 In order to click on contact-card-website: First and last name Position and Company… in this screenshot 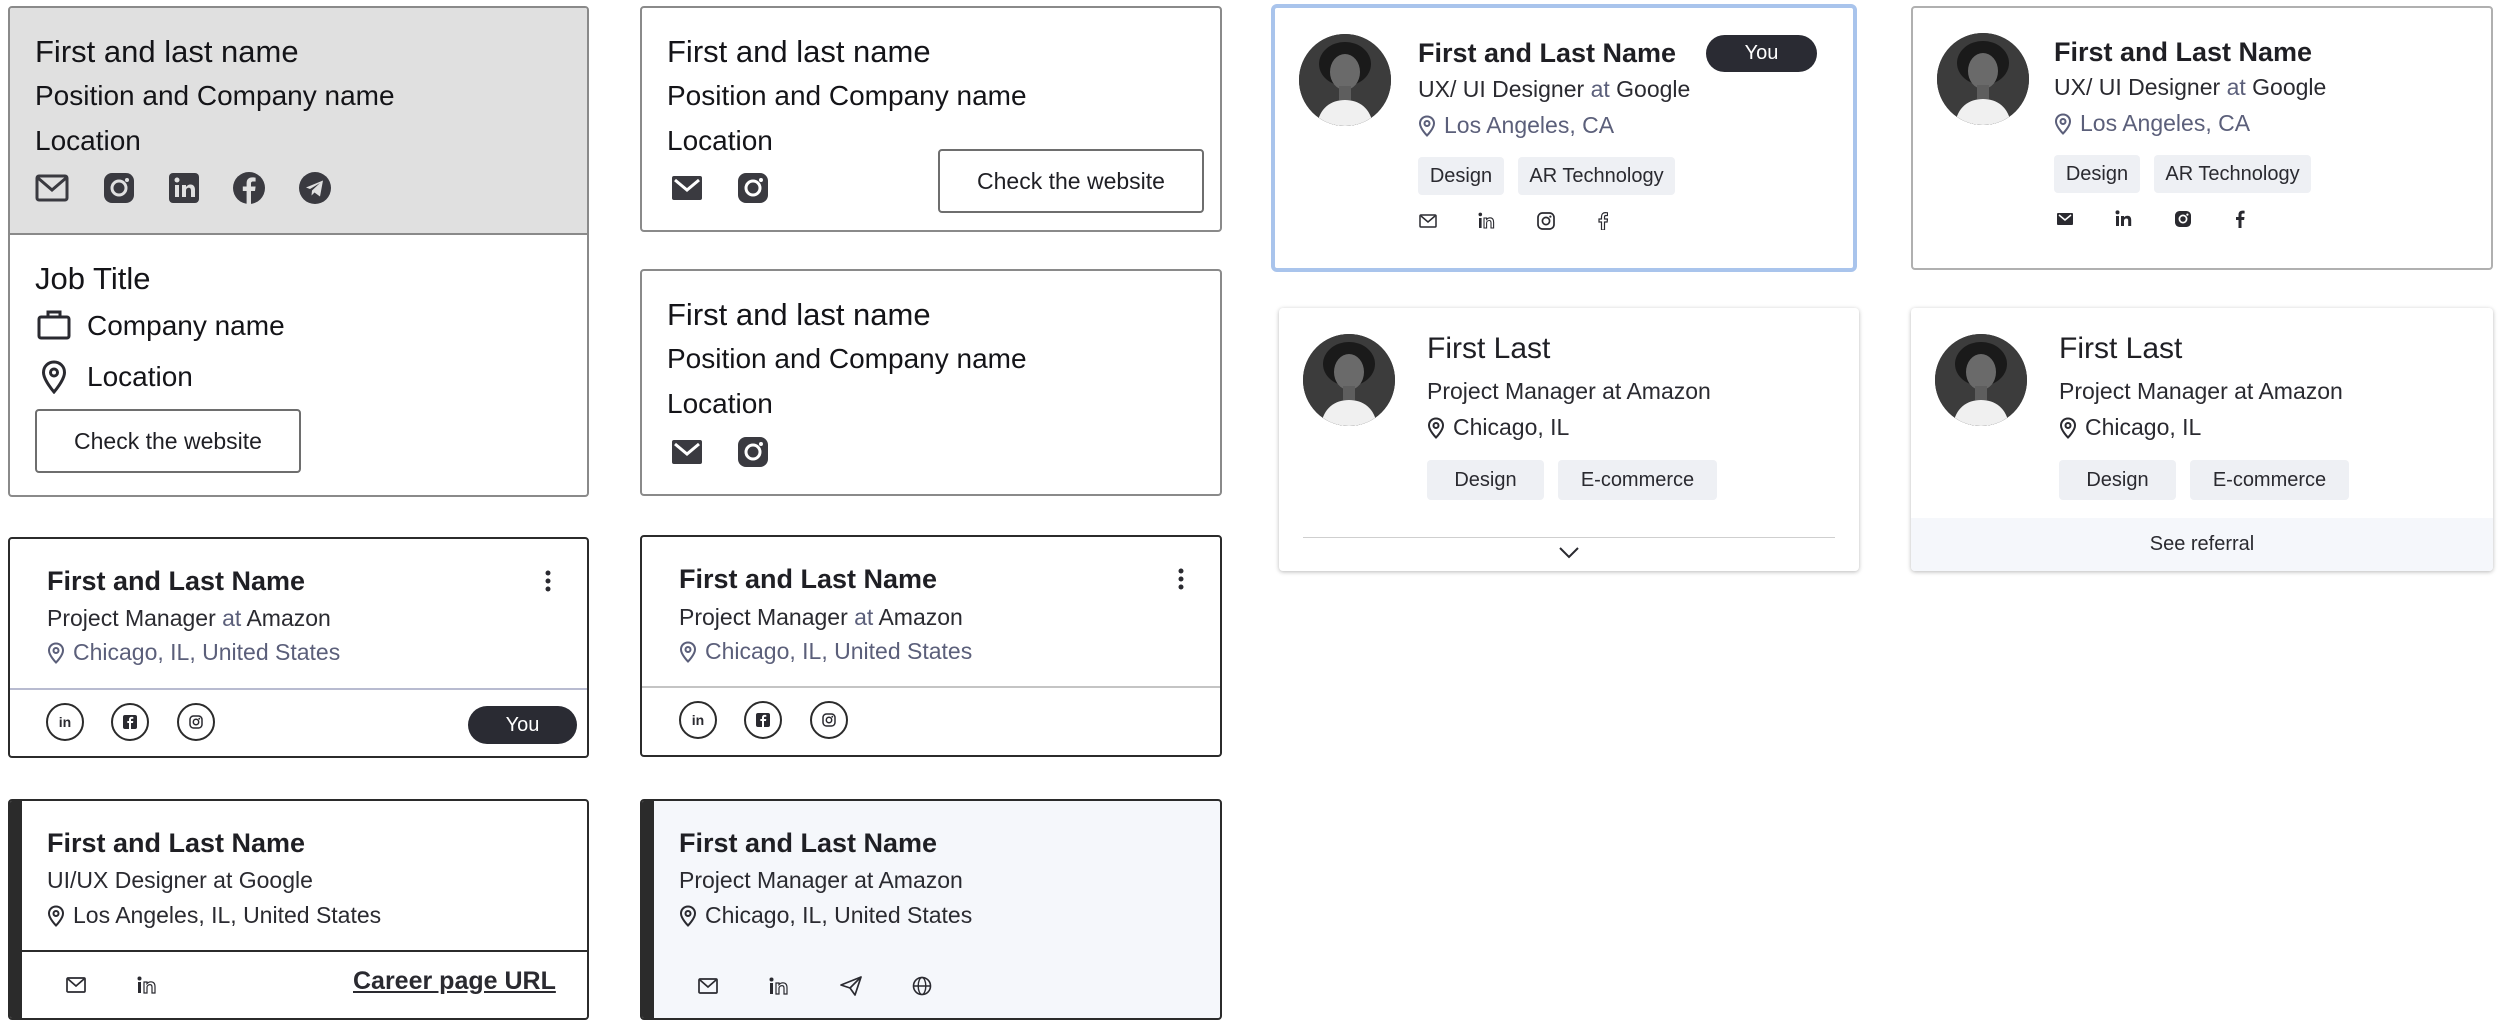, I will do `click(931, 119)`.